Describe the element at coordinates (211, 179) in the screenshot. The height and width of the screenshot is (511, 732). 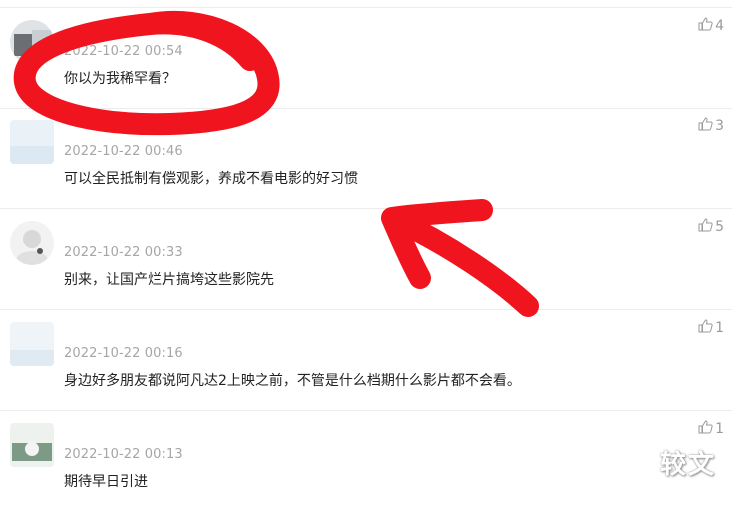
I see `comment-text: 可以全民抵制有偿观影，养成不看电影的好习惯` at that location.